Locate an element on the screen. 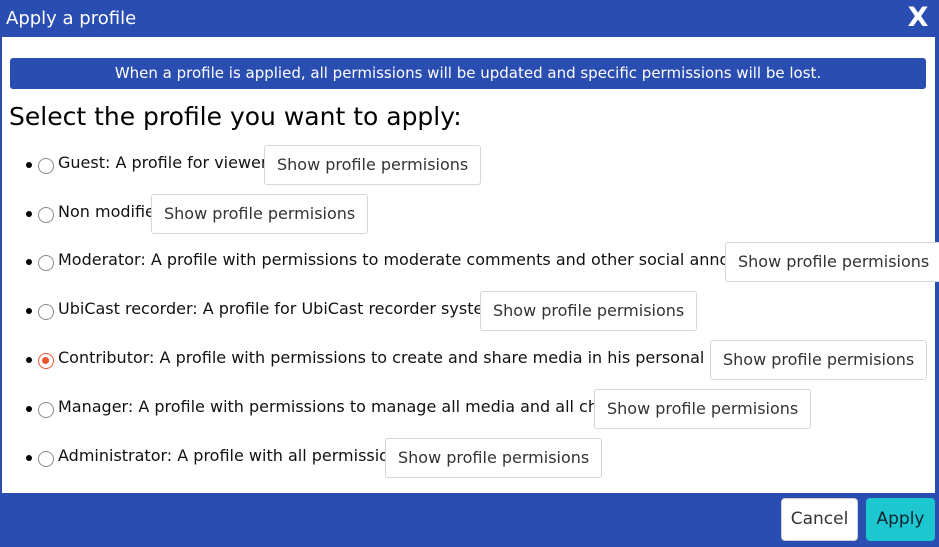 Image resolution: width=939 pixels, height=547 pixels. show-permissions-button-ubicast-recorder: Show profile permisions is located at coordinates (589, 311).